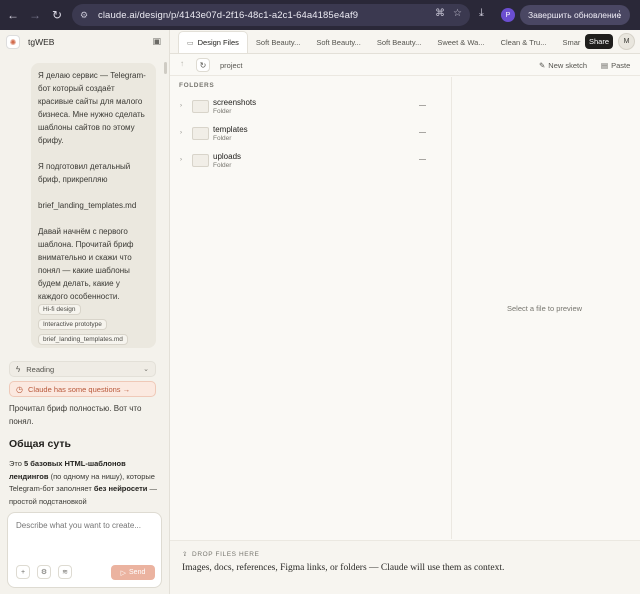 The width and height of the screenshot is (640, 594). Describe the element at coordinates (18, 369) in the screenshot. I see `lightning-icon: ϟ` at that location.